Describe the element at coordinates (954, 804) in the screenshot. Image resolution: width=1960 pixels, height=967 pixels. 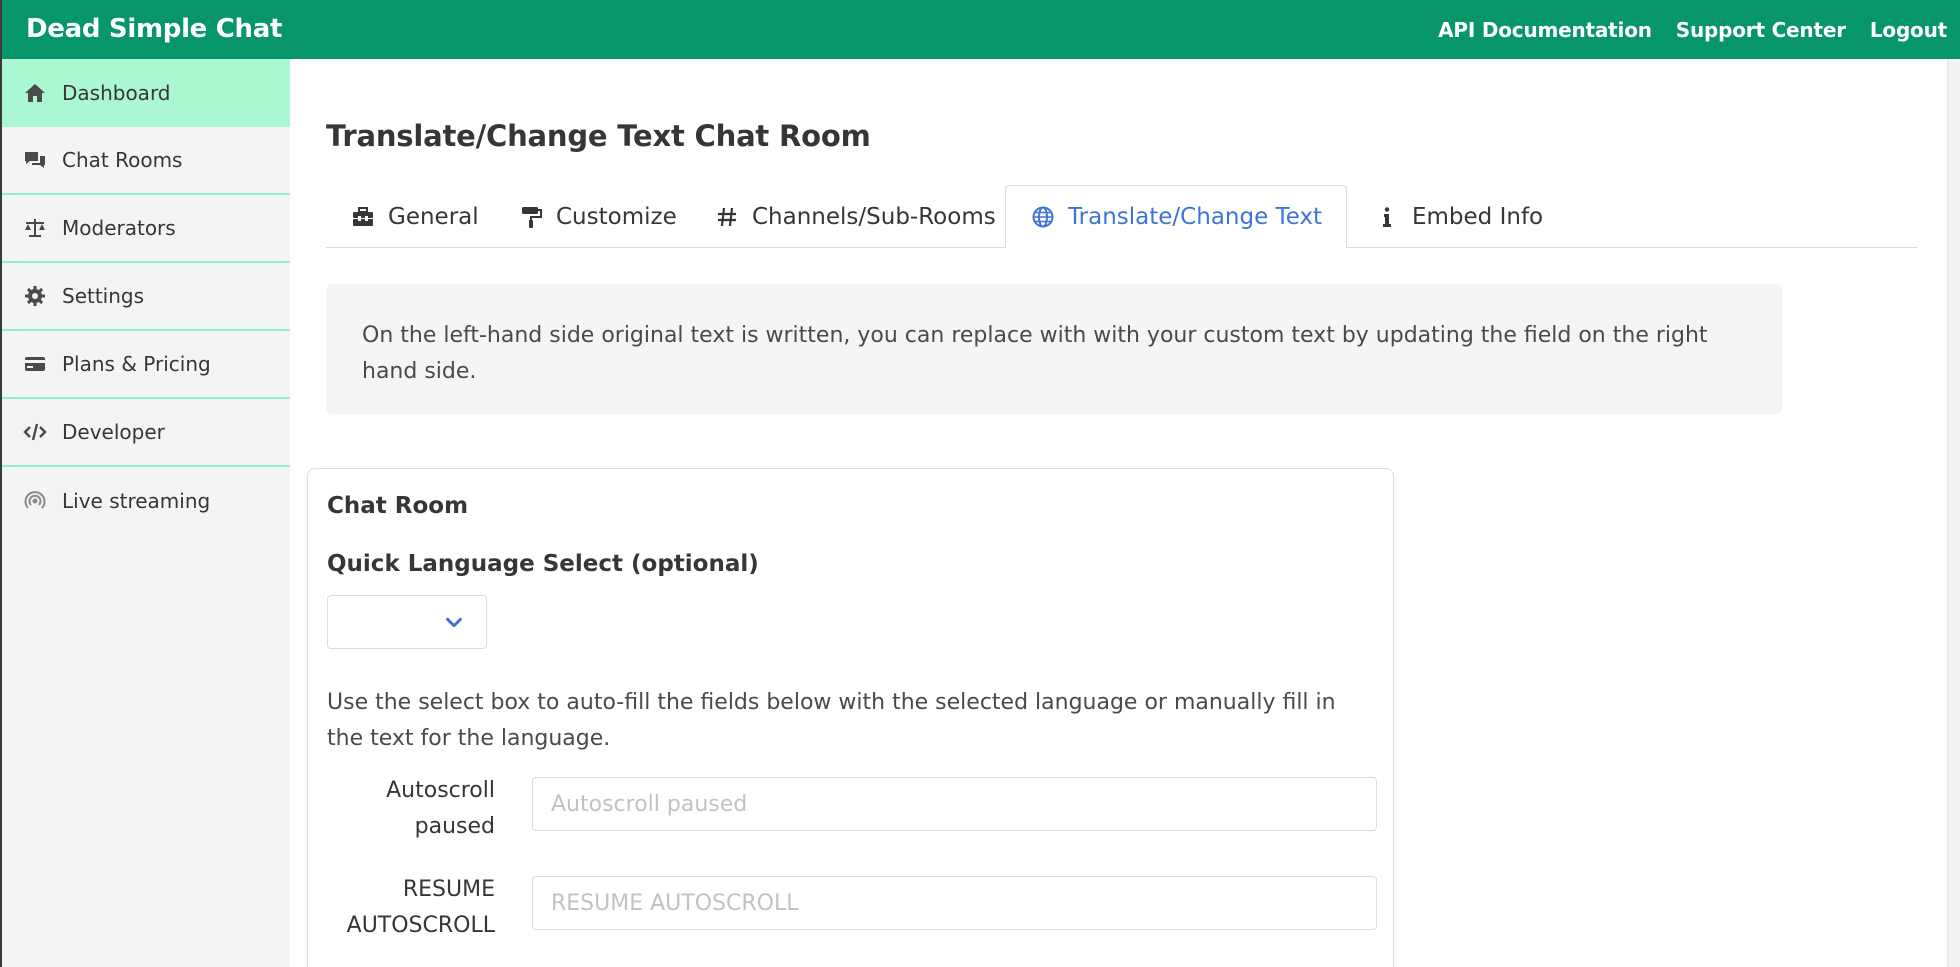
I see `autoscroll-paused-input` at that location.